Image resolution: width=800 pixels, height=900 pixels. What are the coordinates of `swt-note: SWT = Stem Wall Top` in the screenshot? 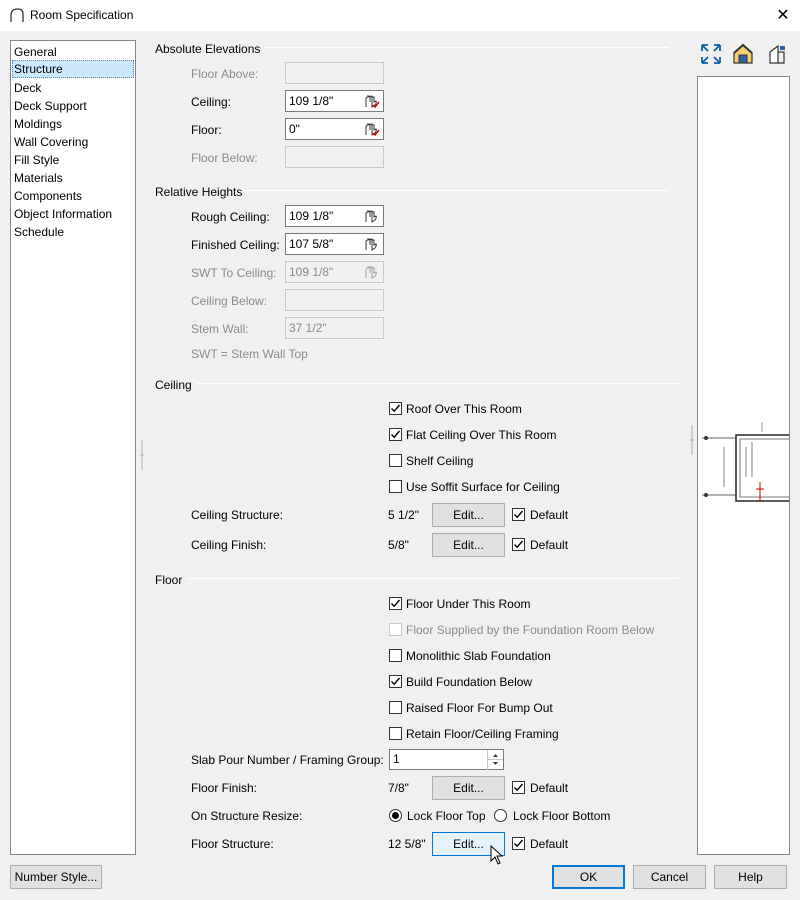 It's located at (249, 354).